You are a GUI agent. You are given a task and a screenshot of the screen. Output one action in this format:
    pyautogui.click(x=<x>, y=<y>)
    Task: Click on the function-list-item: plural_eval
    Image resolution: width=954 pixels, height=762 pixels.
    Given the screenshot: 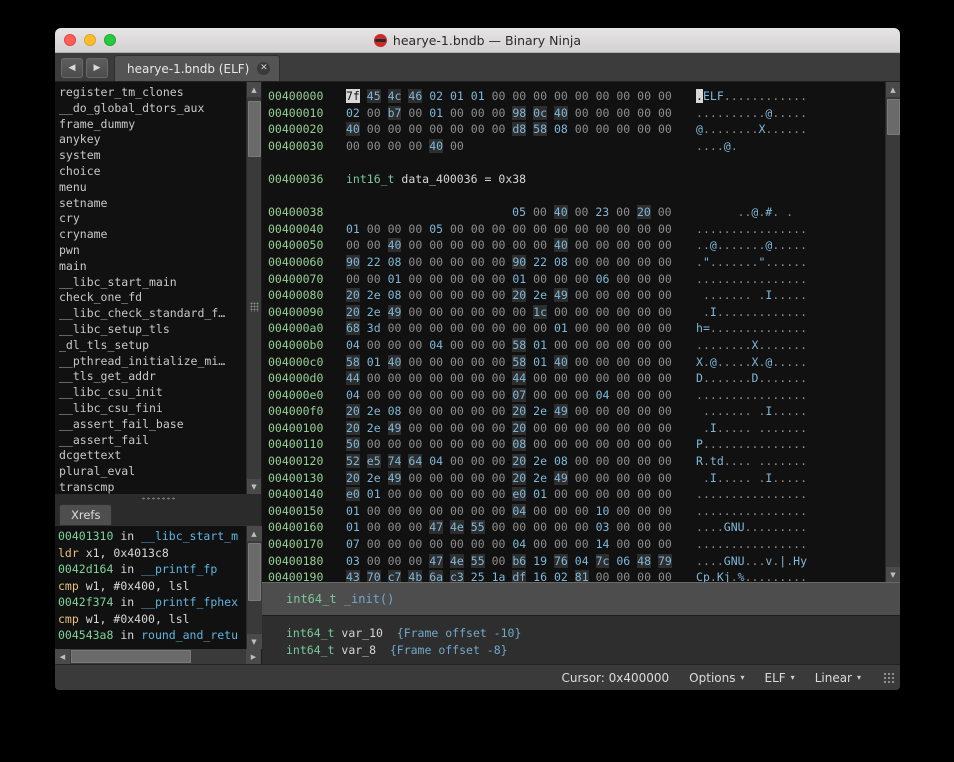 What is the action you would take?
    pyautogui.click(x=152, y=472)
    